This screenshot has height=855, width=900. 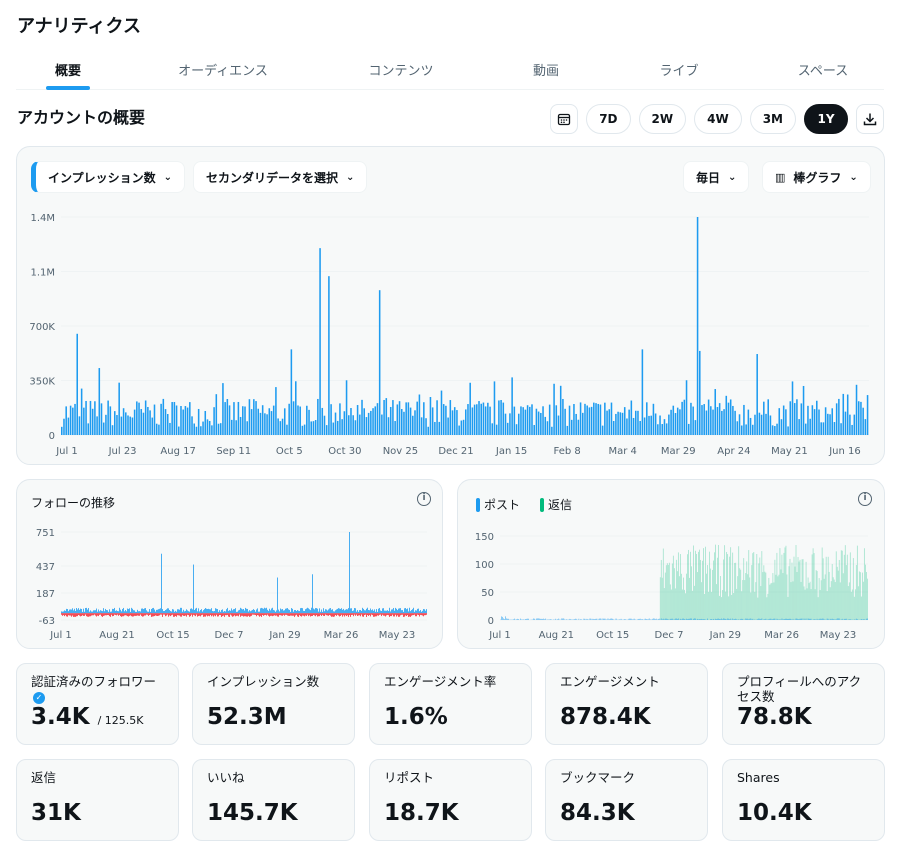 What do you see at coordinates (870, 119) in the screenshot?
I see `download-button` at bounding box center [870, 119].